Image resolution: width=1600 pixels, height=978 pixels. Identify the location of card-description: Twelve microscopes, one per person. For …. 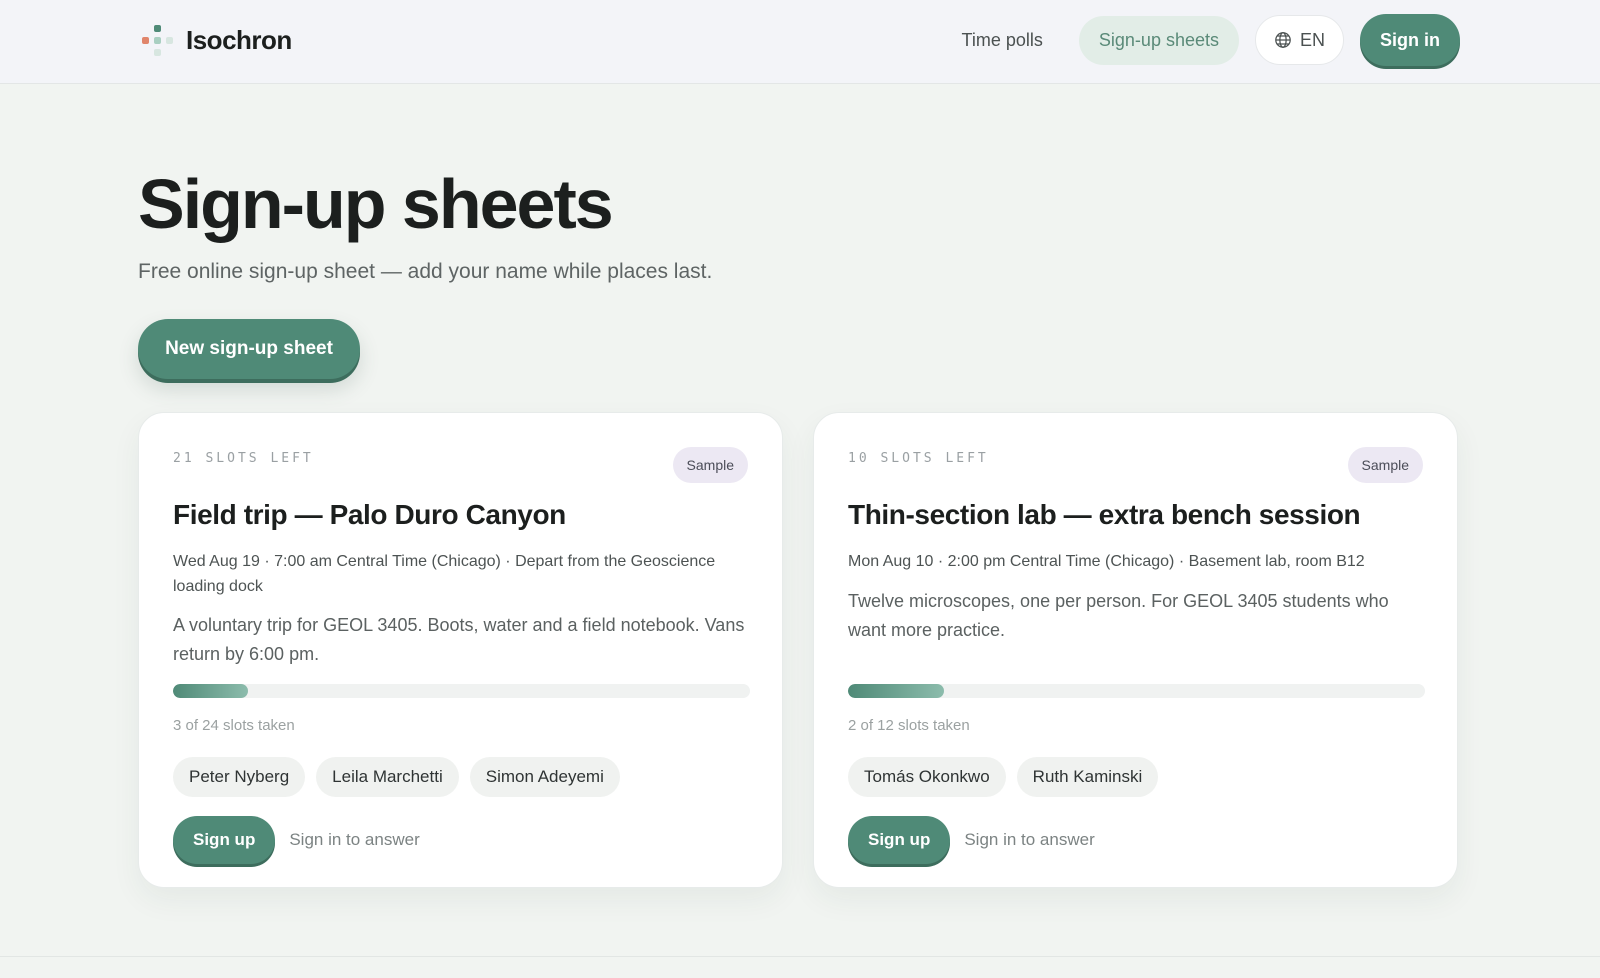
(1118, 615).